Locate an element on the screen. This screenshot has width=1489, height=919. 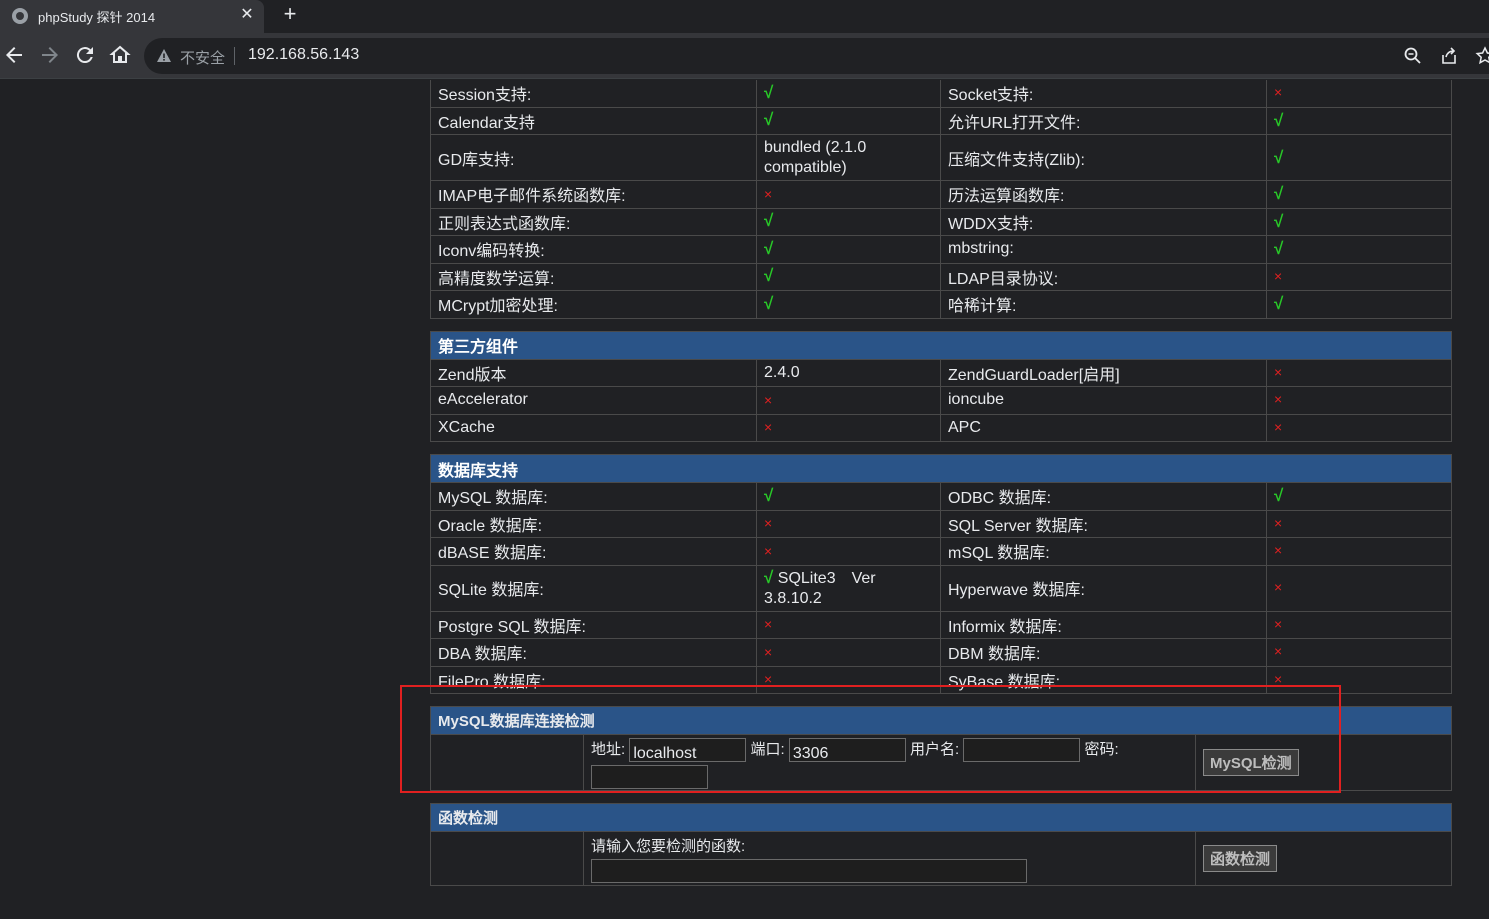
feature-label: MCrypt加密处理: is located at coordinates (593, 304).